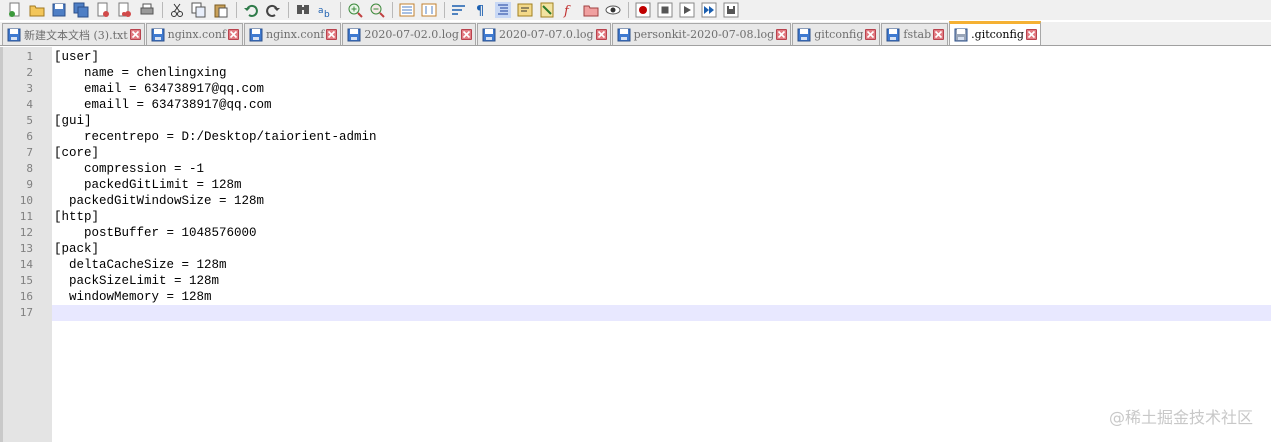 This screenshot has height=442, width=1271. Describe the element at coordinates (14, 10) in the screenshot. I see `new-file-button` at that location.